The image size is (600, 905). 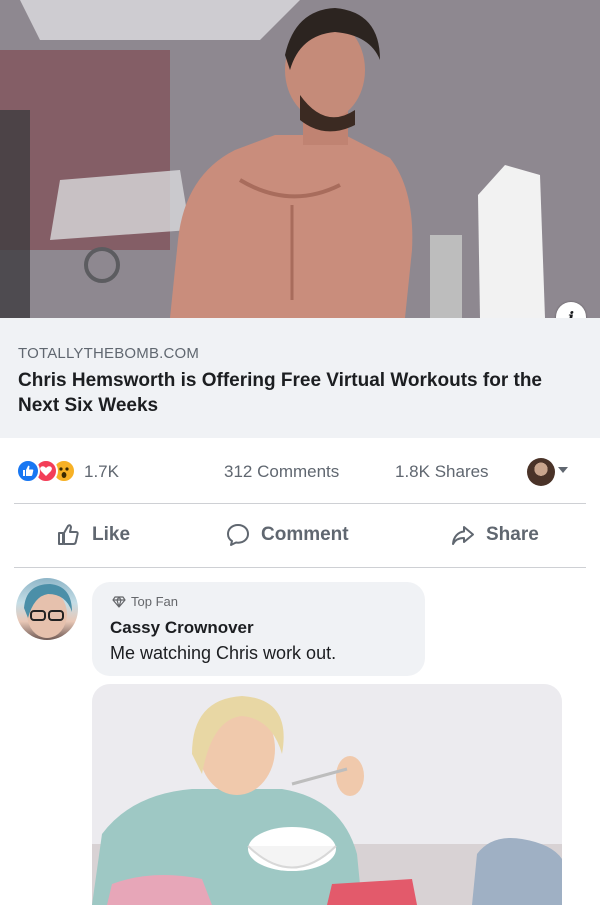 What do you see at coordinates (28, 471) in the screenshot?
I see `like-reaction-icon` at bounding box center [28, 471].